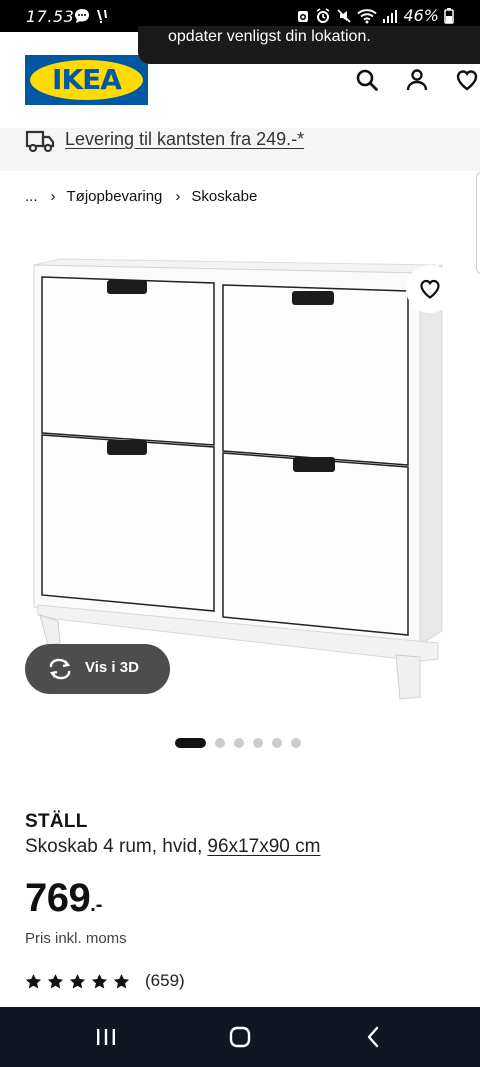 The height and width of the screenshot is (1067, 480). I want to click on mute-icon, so click(344, 15).